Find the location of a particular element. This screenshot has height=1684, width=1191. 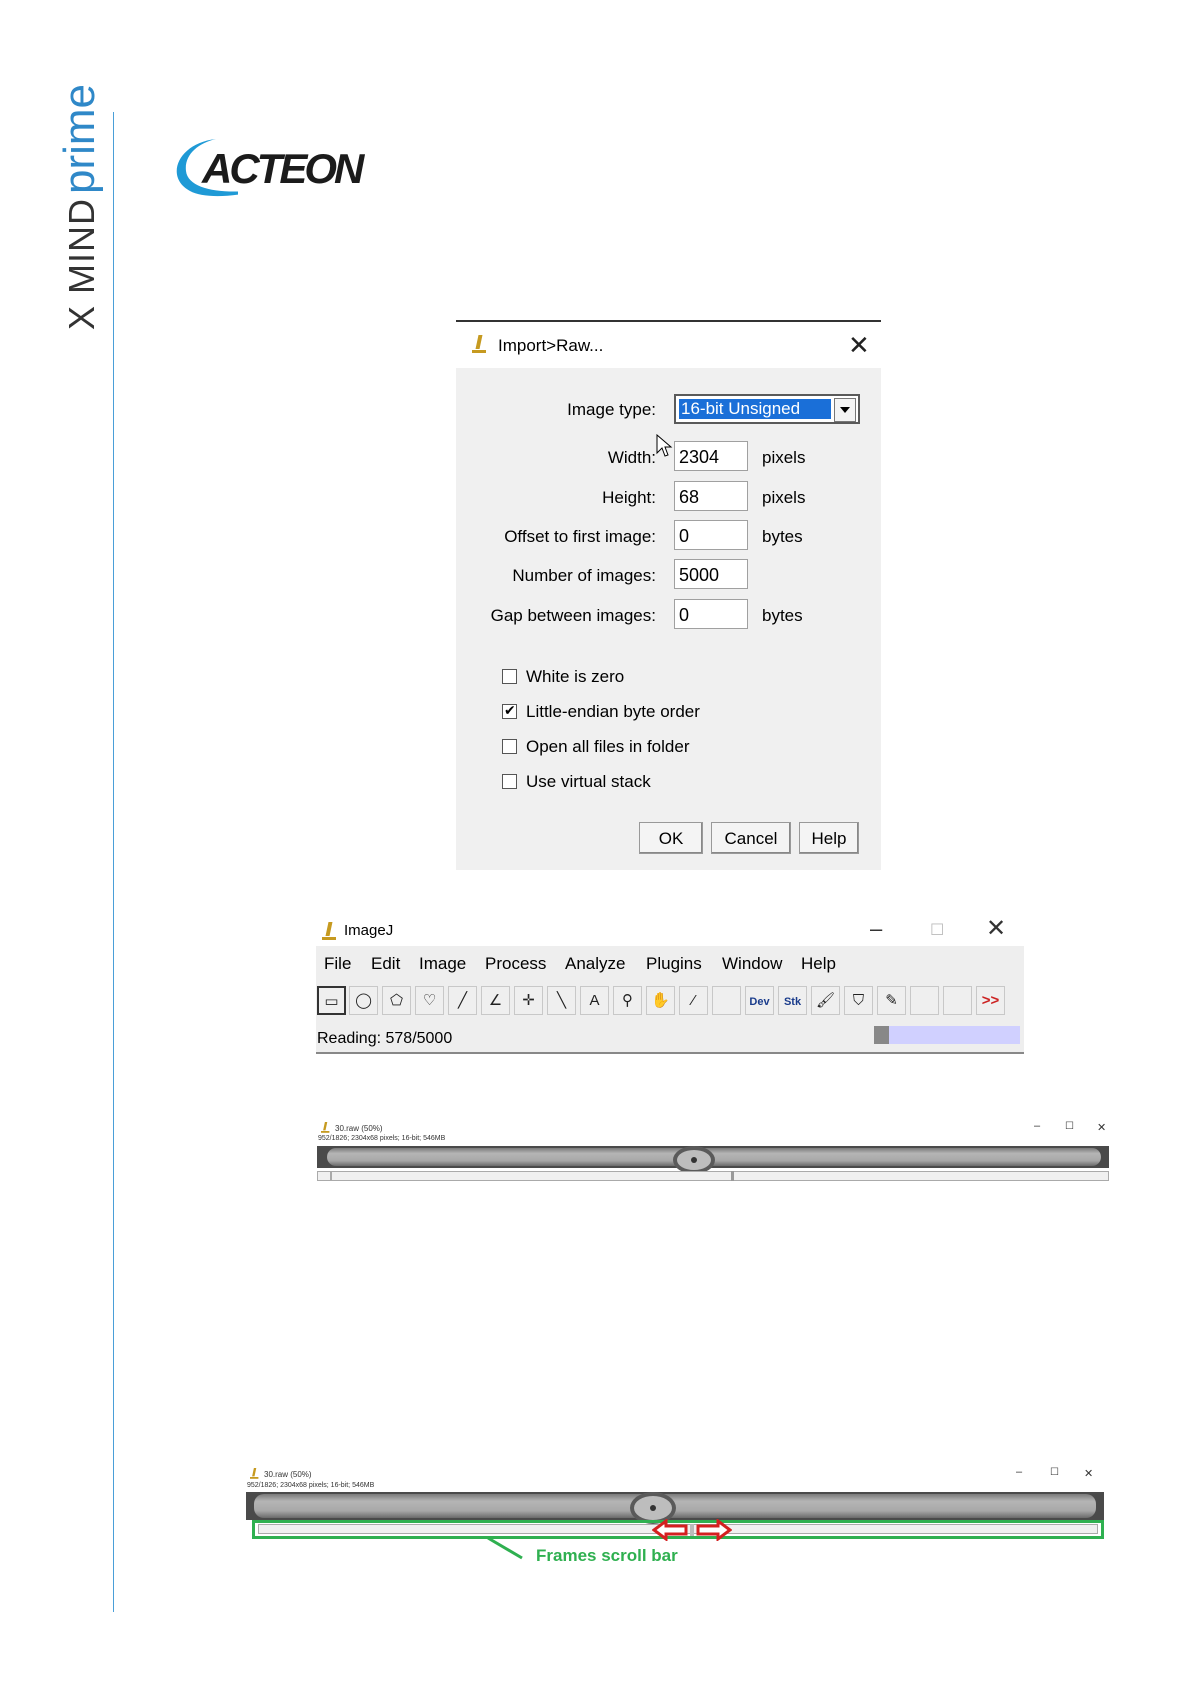

freehand-tool-icon: ♡ is located at coordinates (429, 1000).